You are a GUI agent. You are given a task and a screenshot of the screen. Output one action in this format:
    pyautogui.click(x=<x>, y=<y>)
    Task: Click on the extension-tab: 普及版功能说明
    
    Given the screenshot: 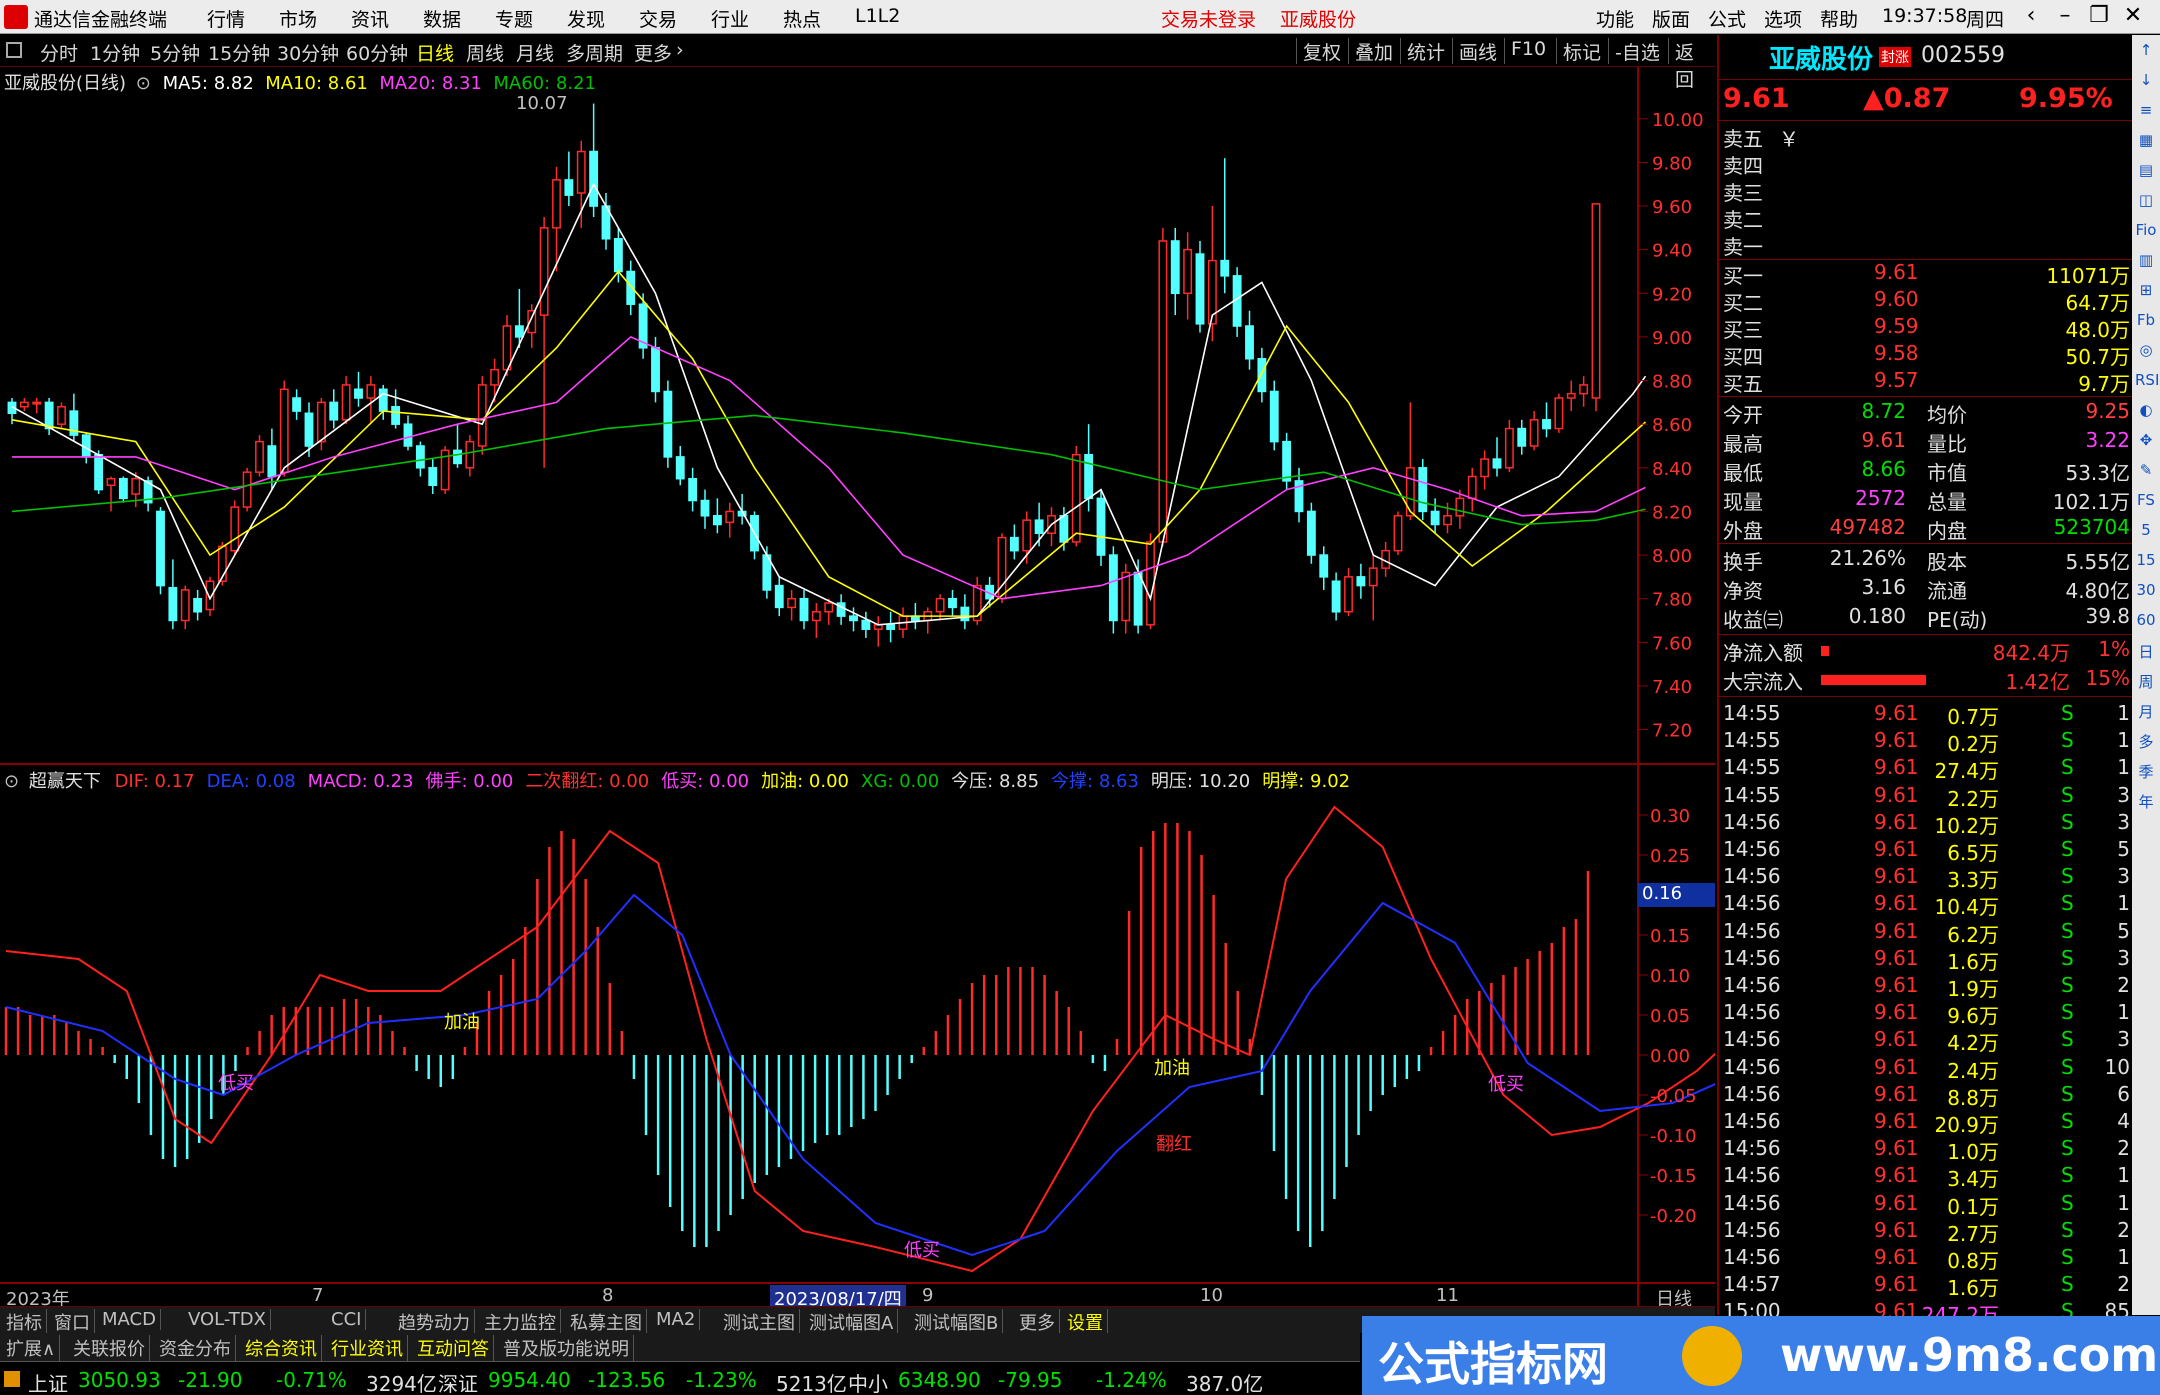 What is the action you would take?
    pyautogui.click(x=566, y=1348)
    